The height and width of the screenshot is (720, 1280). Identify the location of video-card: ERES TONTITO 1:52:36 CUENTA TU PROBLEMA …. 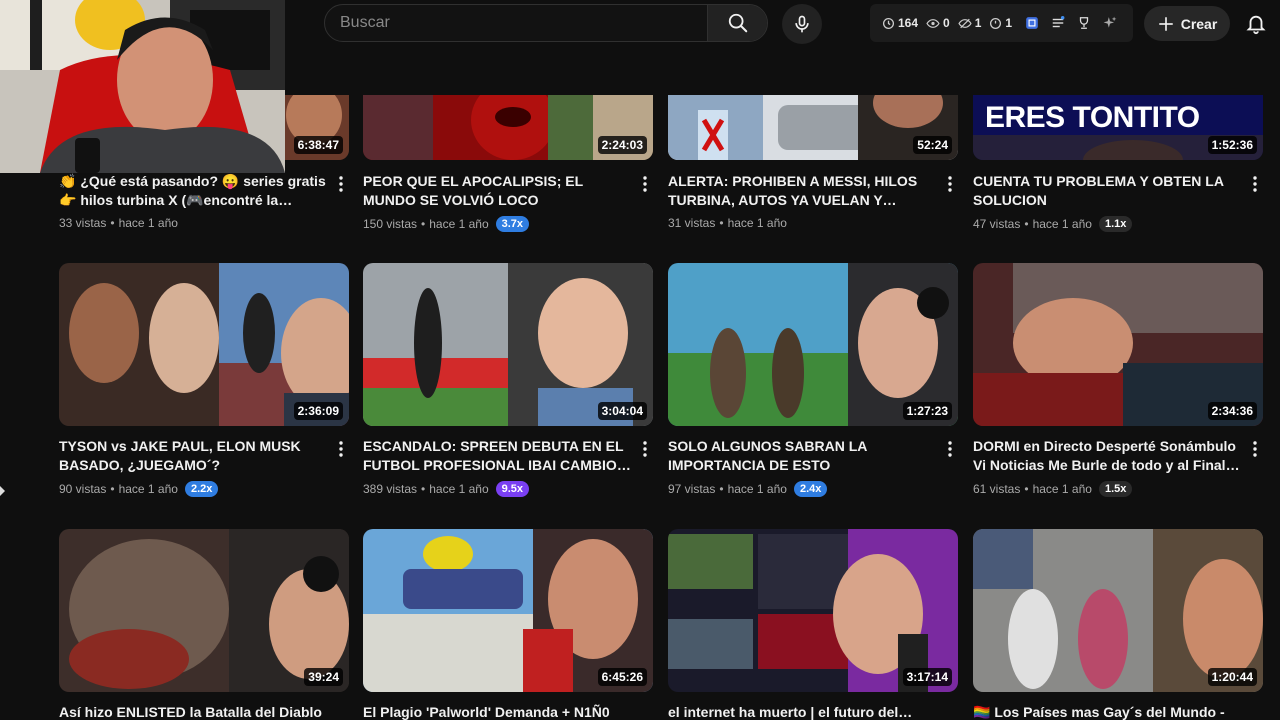
(1118, 165).